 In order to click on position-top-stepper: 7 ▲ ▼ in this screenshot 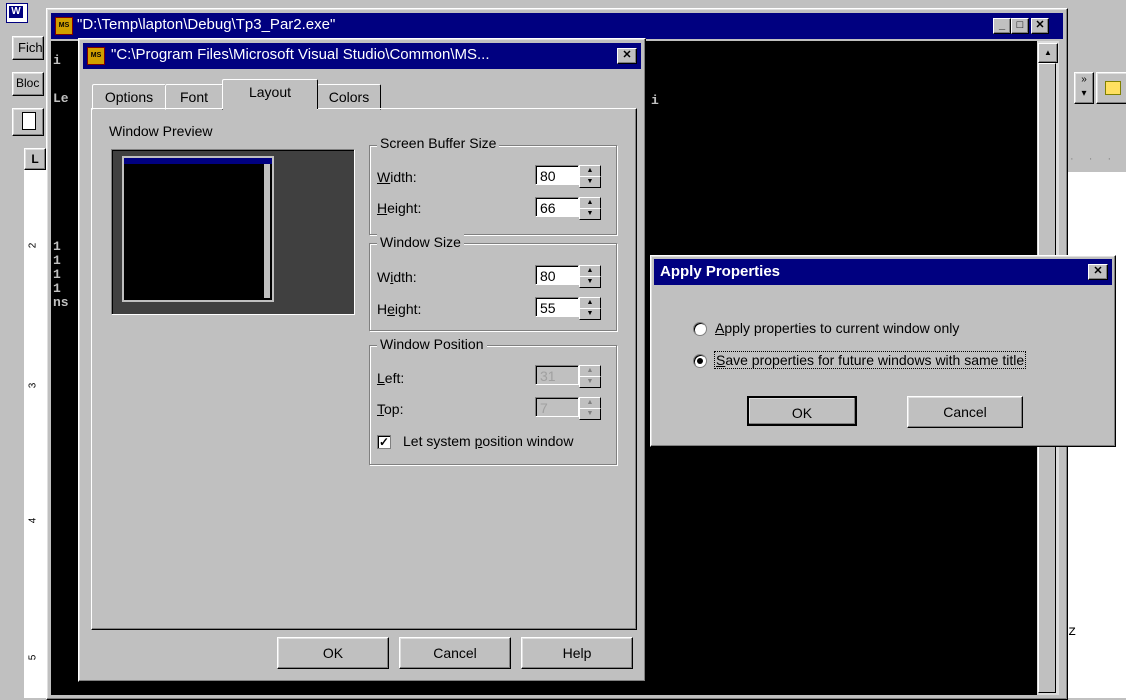, I will do `click(569, 408)`.